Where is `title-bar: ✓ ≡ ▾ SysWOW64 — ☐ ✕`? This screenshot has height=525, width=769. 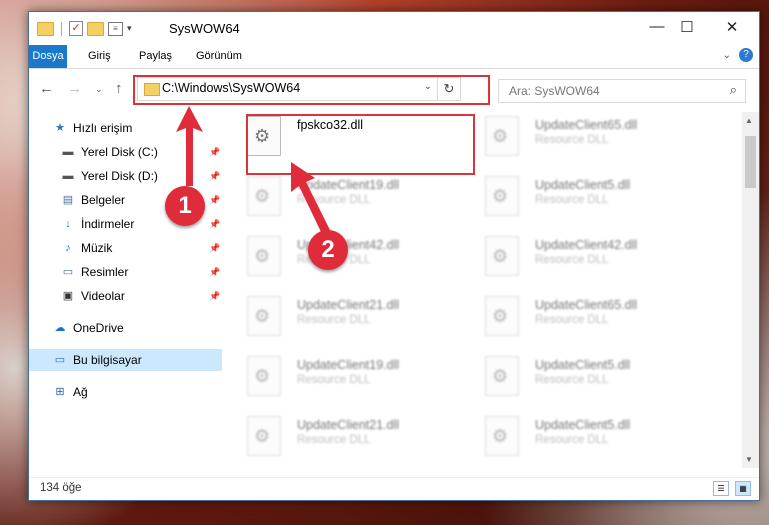 title-bar: ✓ ≡ ▾ SysWOW64 — ☐ ✕ is located at coordinates (394, 28).